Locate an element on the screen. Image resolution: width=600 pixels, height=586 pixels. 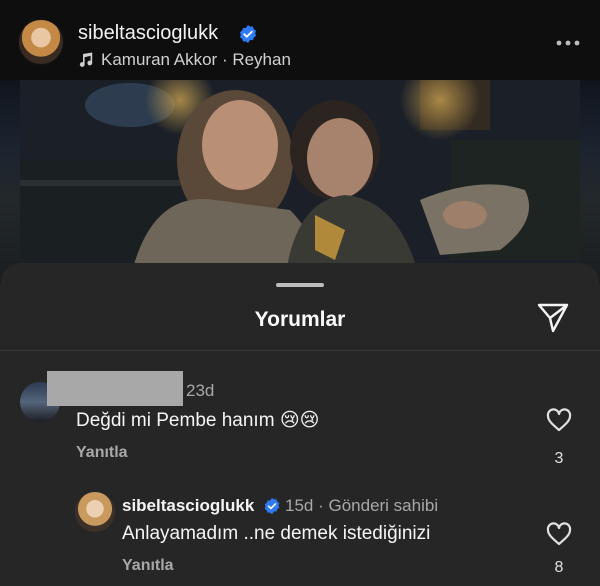
comment-text: Değdi mi Pembe hanım 😢😢 is located at coordinates (198, 420).